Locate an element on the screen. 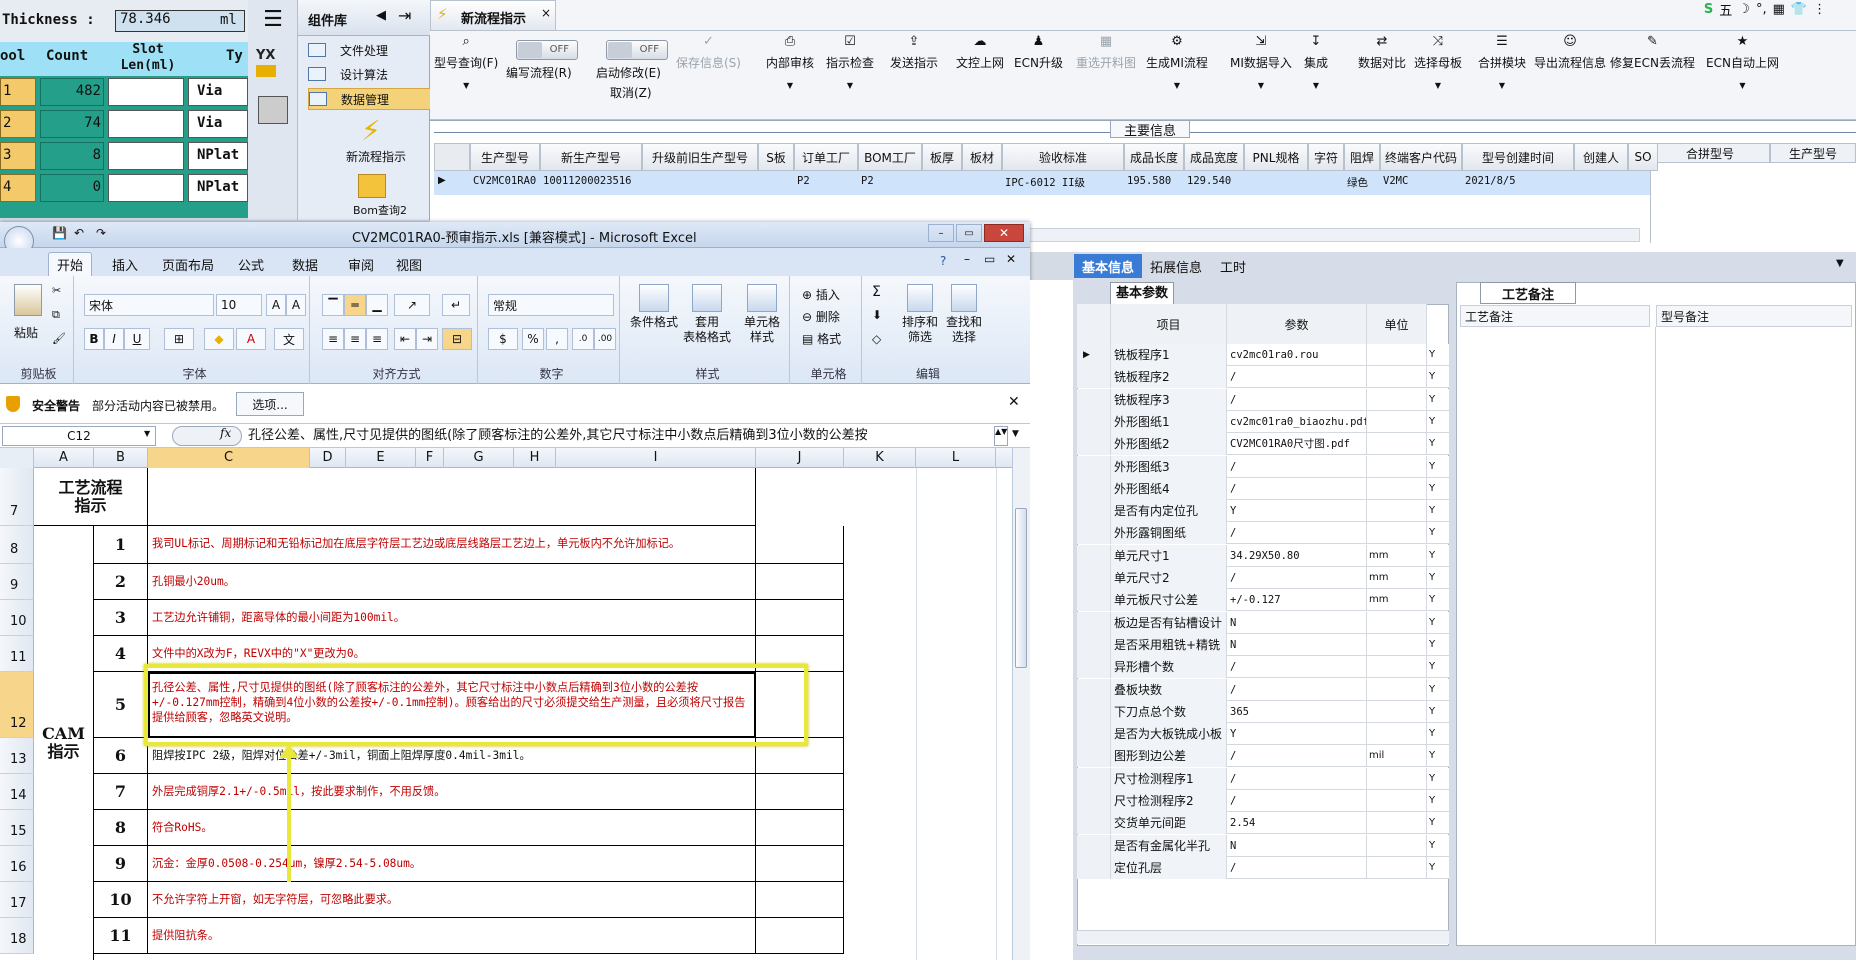 This screenshot has width=1856, height=960. param-value: Y is located at coordinates (1297, 734).